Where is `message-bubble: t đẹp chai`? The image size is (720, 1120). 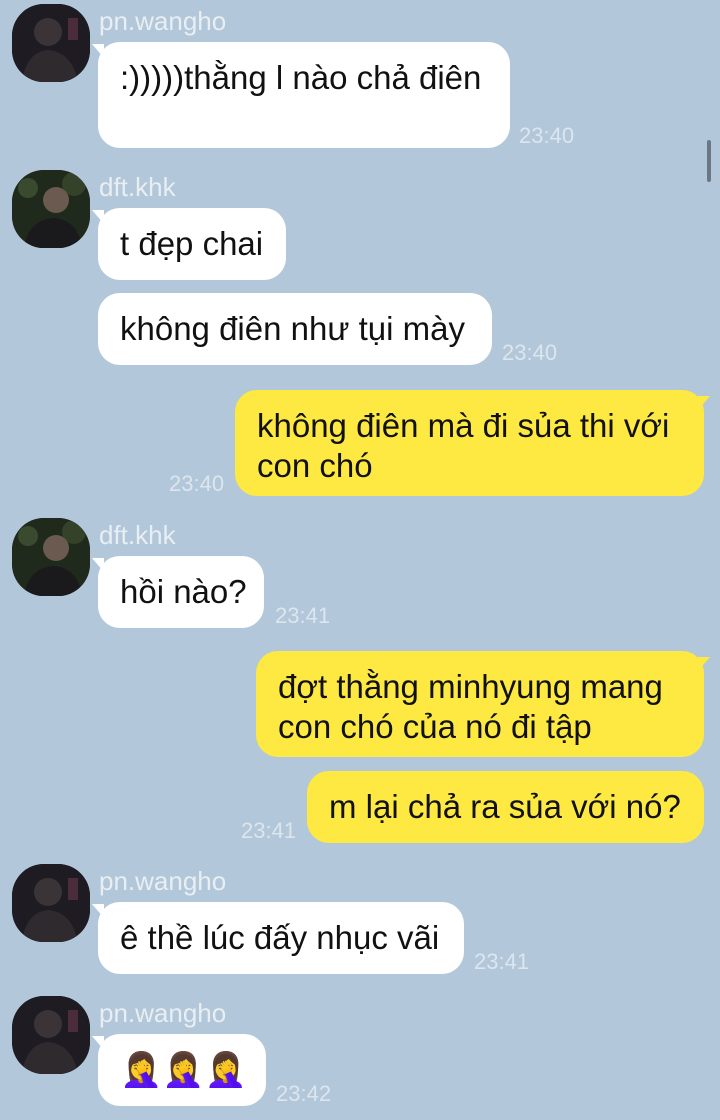 message-bubble: t đẹp chai is located at coordinates (192, 244).